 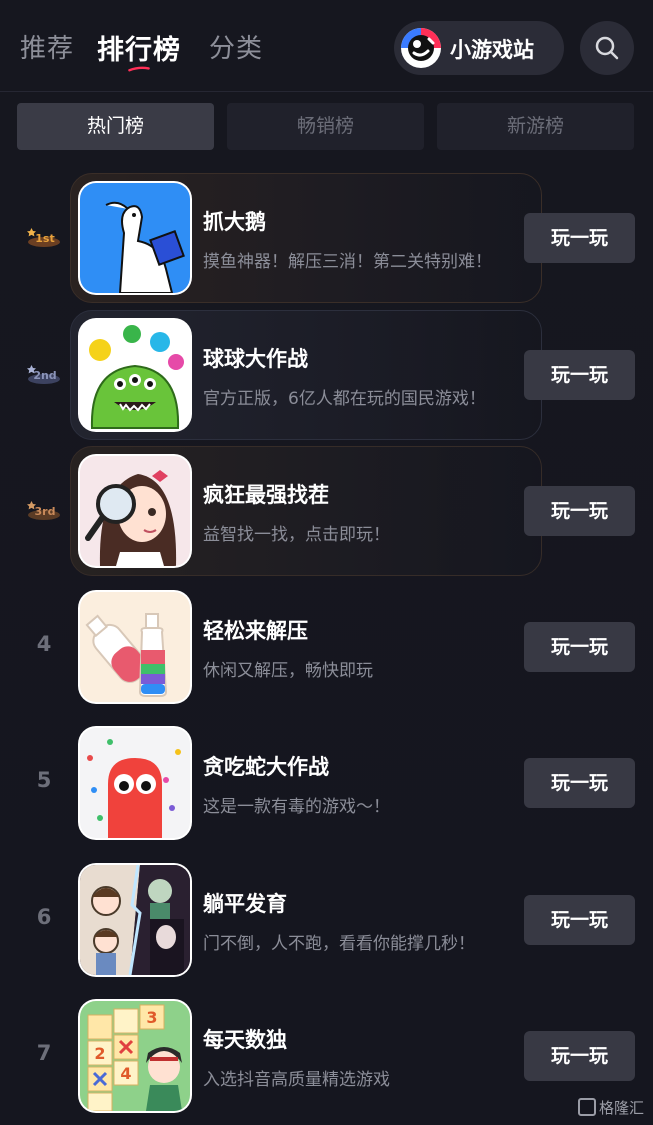 I want to click on game-title: 轻松来解压, so click(x=255, y=631).